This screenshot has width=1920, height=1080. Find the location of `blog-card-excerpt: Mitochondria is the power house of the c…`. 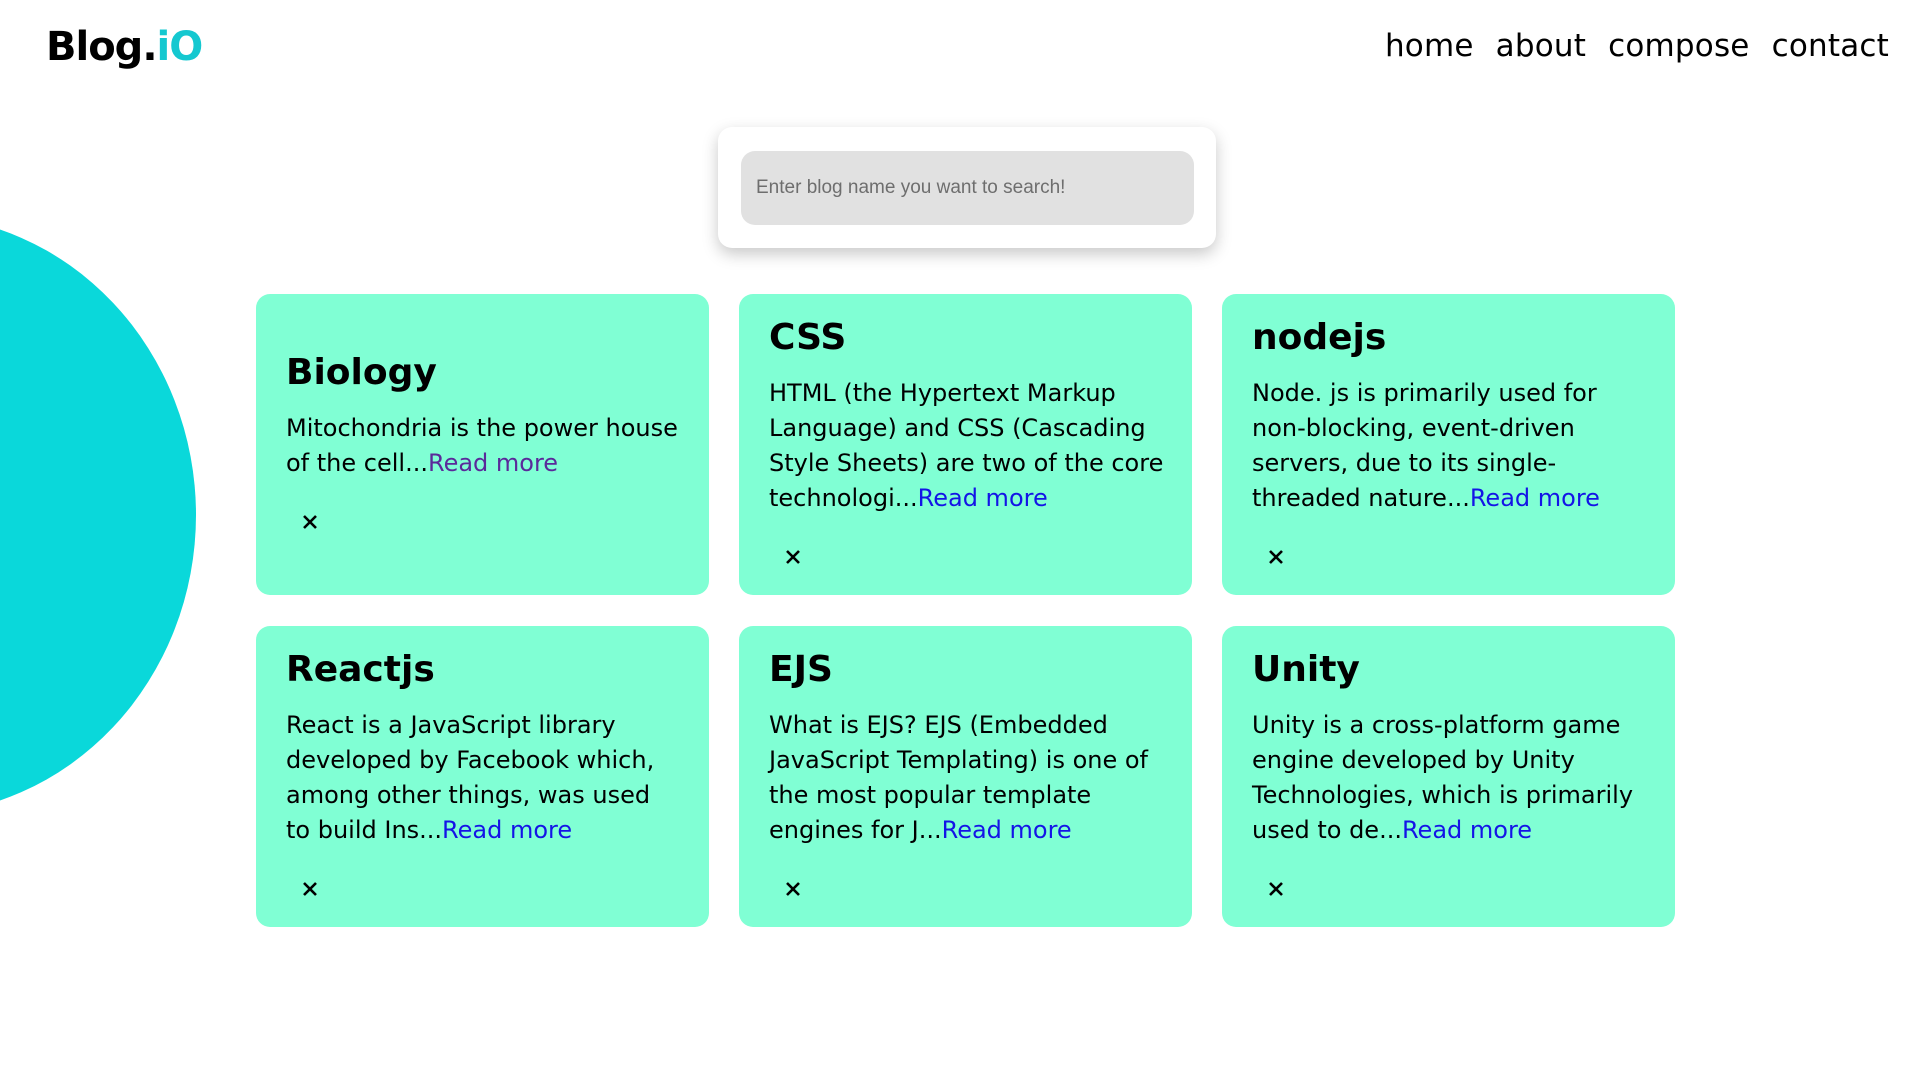

blog-card-excerpt: Mitochondria is the power house of the c… is located at coordinates (483, 446).